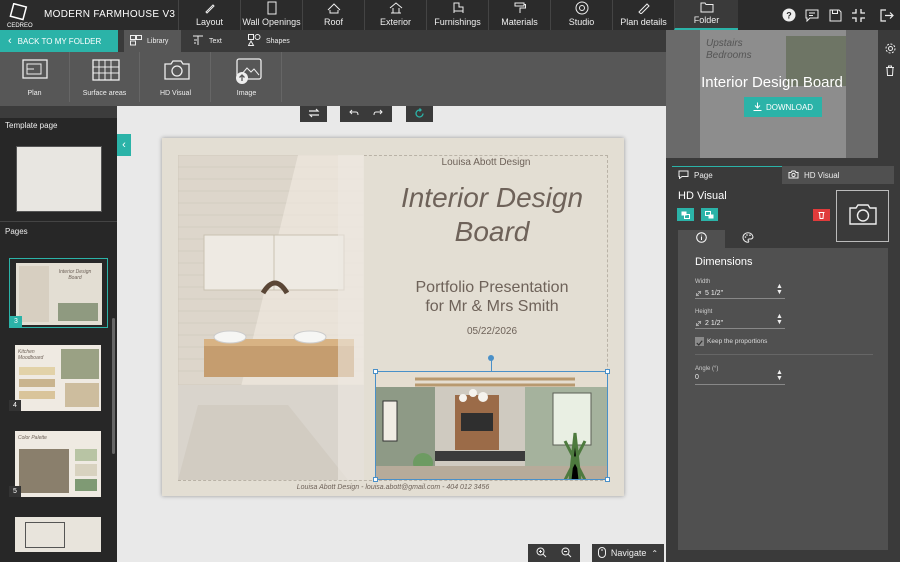  I want to click on help-icon: ?, so click(789, 15).